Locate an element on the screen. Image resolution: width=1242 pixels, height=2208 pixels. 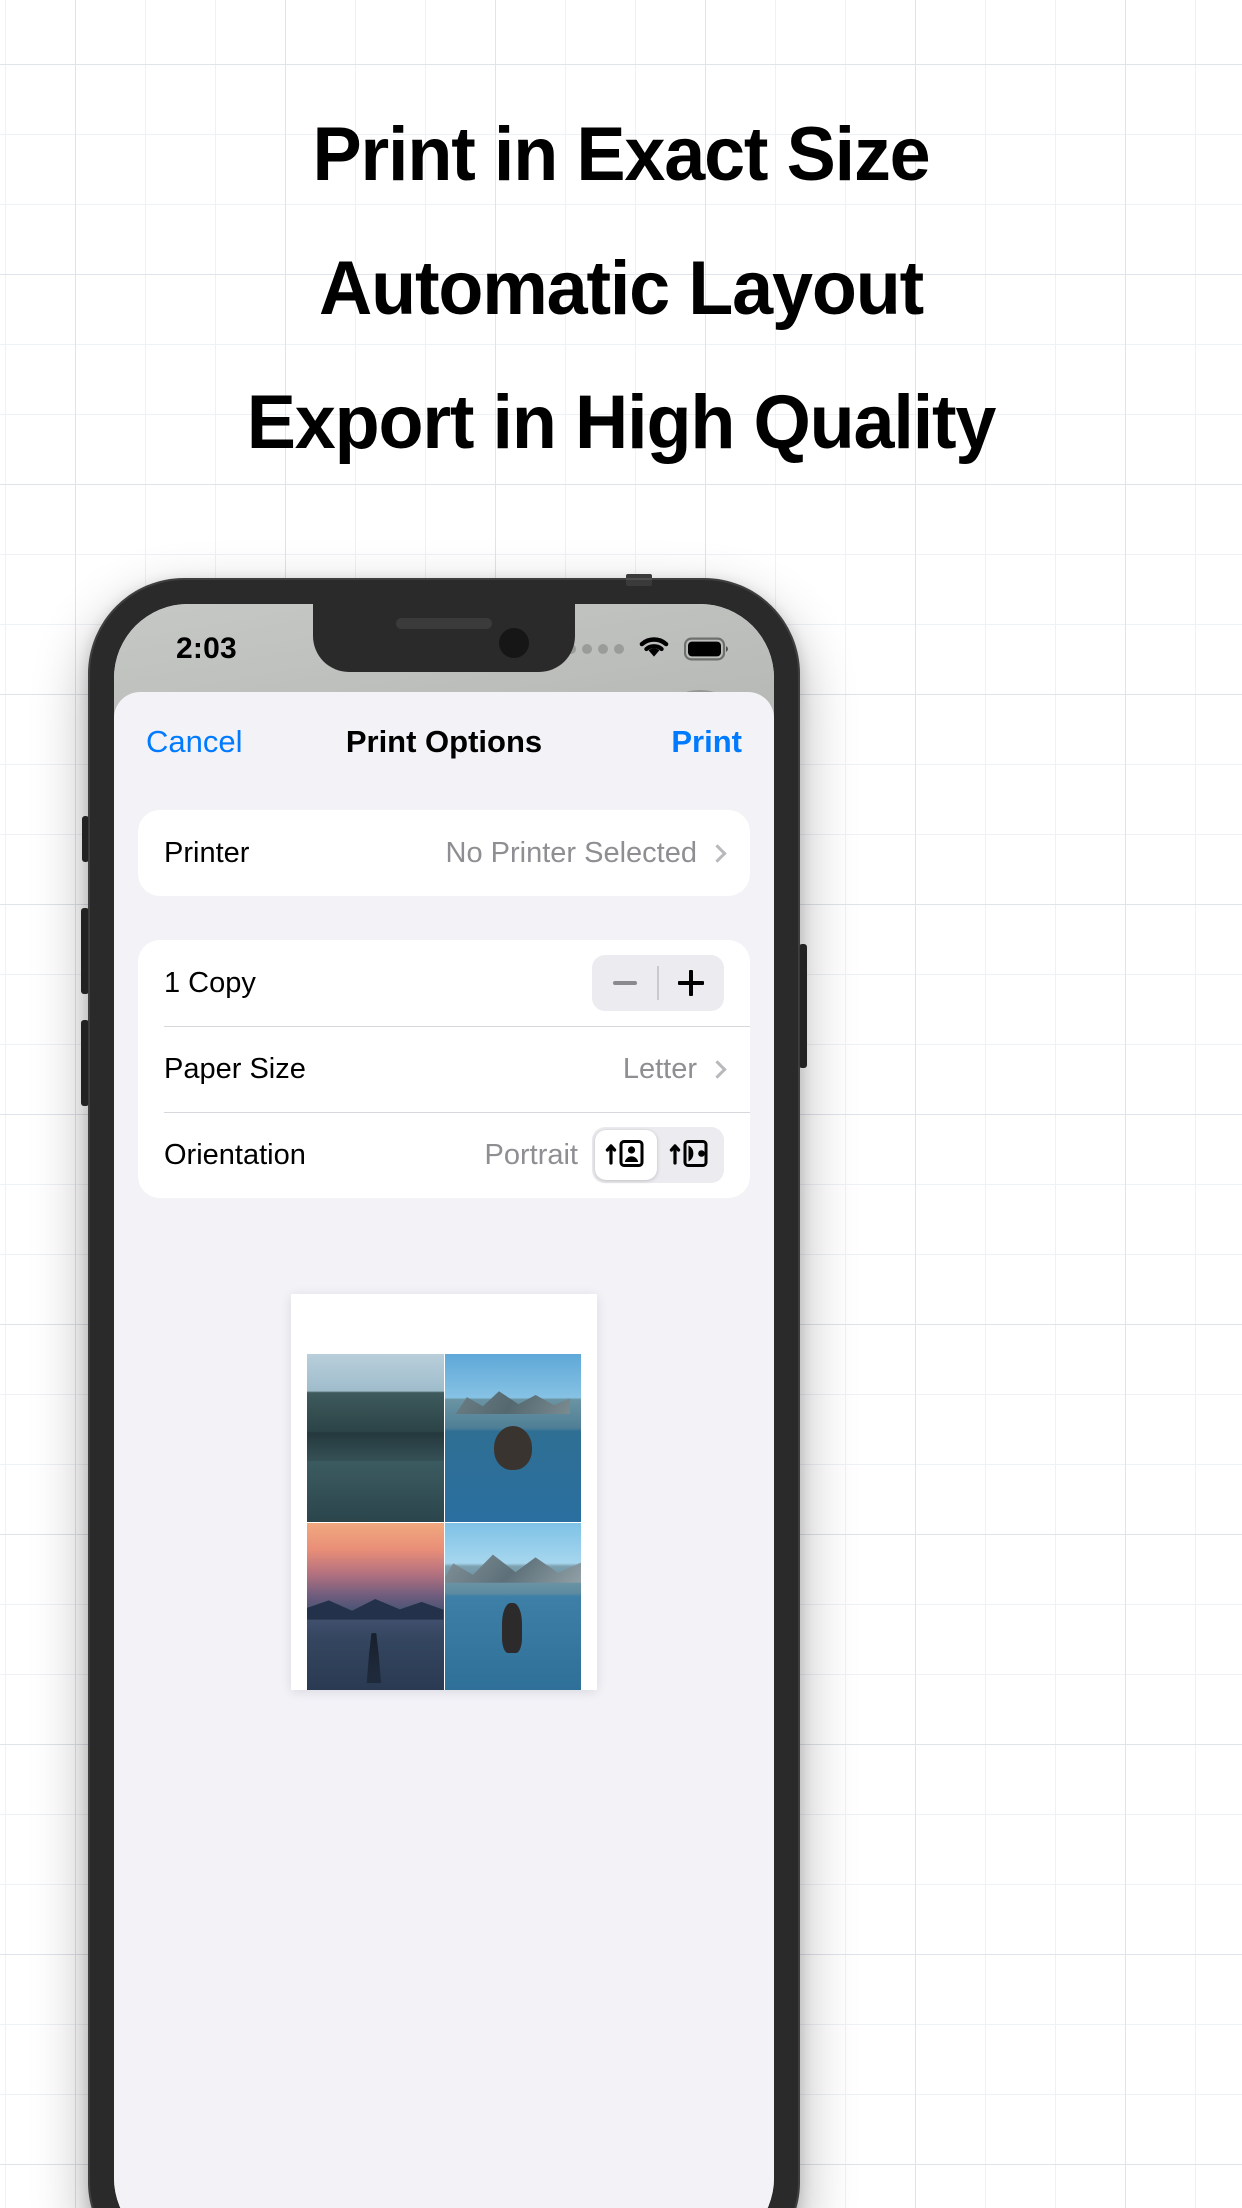
paddleboarder-photo is located at coordinates (512, 1606).